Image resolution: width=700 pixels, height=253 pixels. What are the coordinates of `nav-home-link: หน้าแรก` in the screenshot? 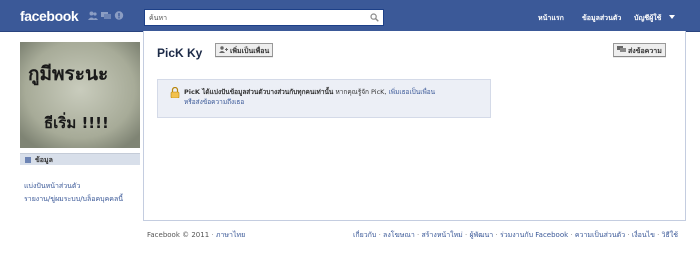 It's located at (551, 18).